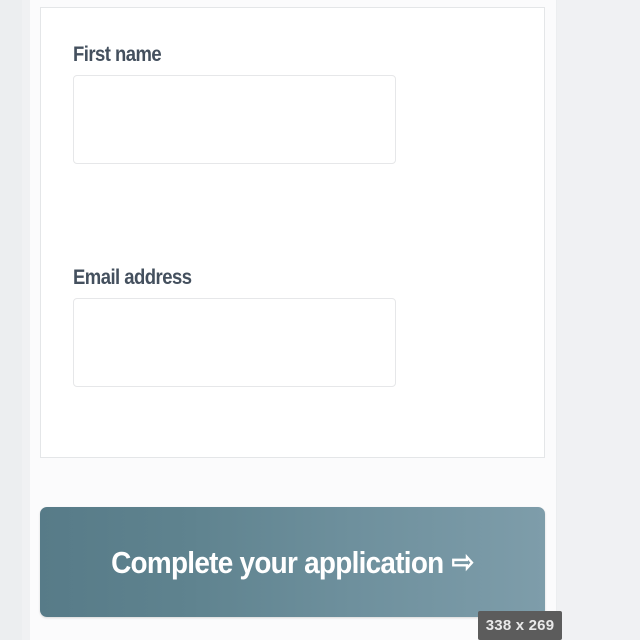  Describe the element at coordinates (132, 277) in the screenshot. I see `email-address-label: Email address` at that location.